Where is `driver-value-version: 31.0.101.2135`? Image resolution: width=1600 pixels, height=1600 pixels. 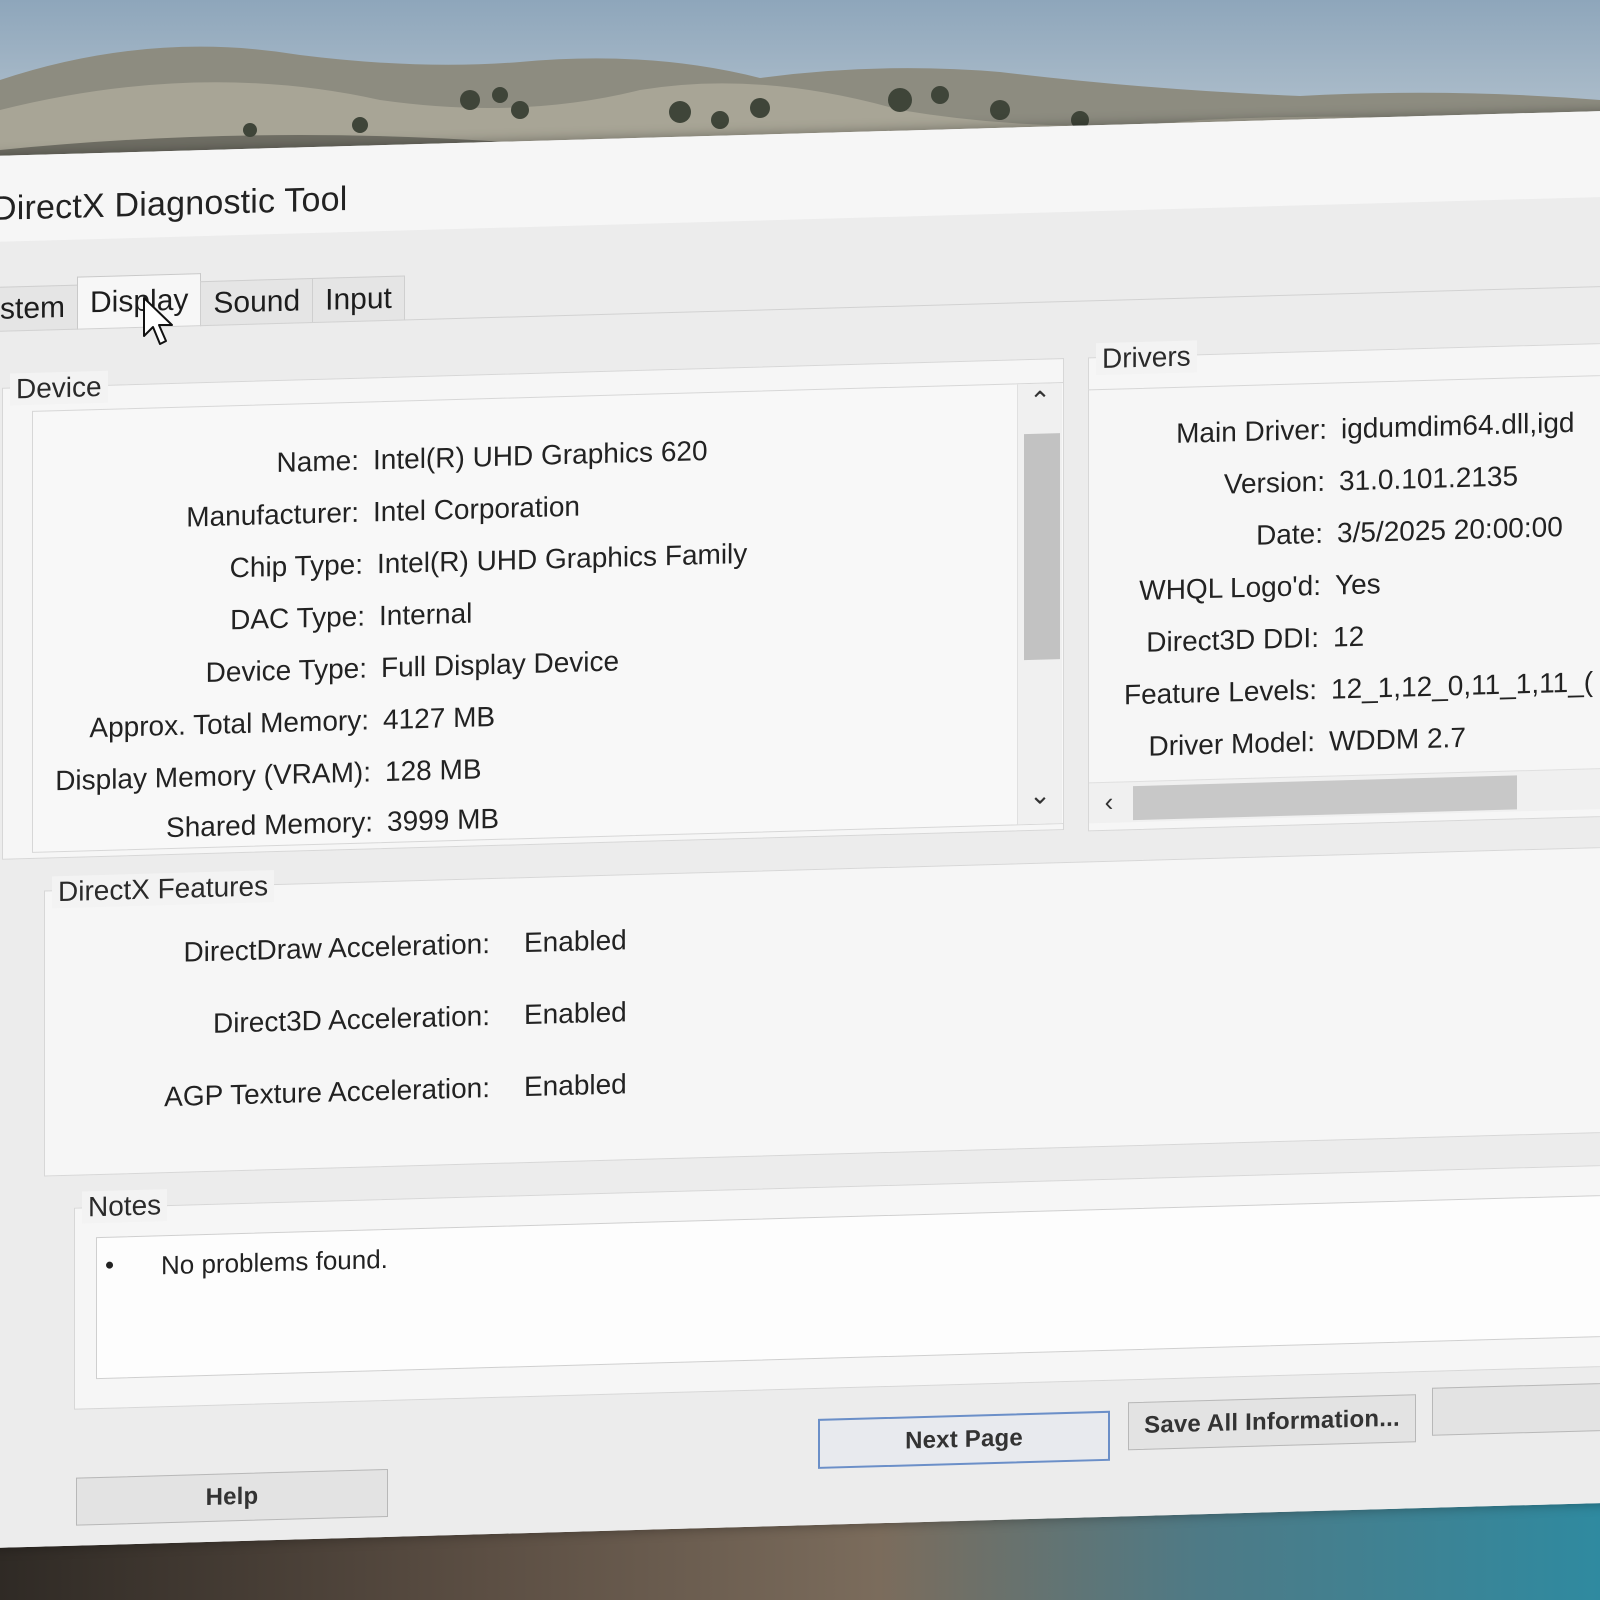 driver-value-version: 31.0.101.2135 is located at coordinates (1429, 478).